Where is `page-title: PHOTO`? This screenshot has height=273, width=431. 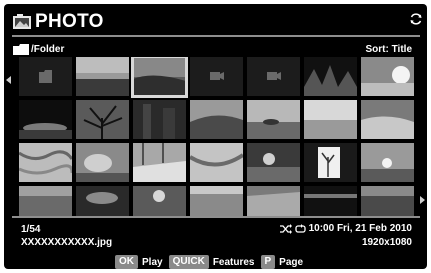
page-title: PHOTO is located at coordinates (69, 21).